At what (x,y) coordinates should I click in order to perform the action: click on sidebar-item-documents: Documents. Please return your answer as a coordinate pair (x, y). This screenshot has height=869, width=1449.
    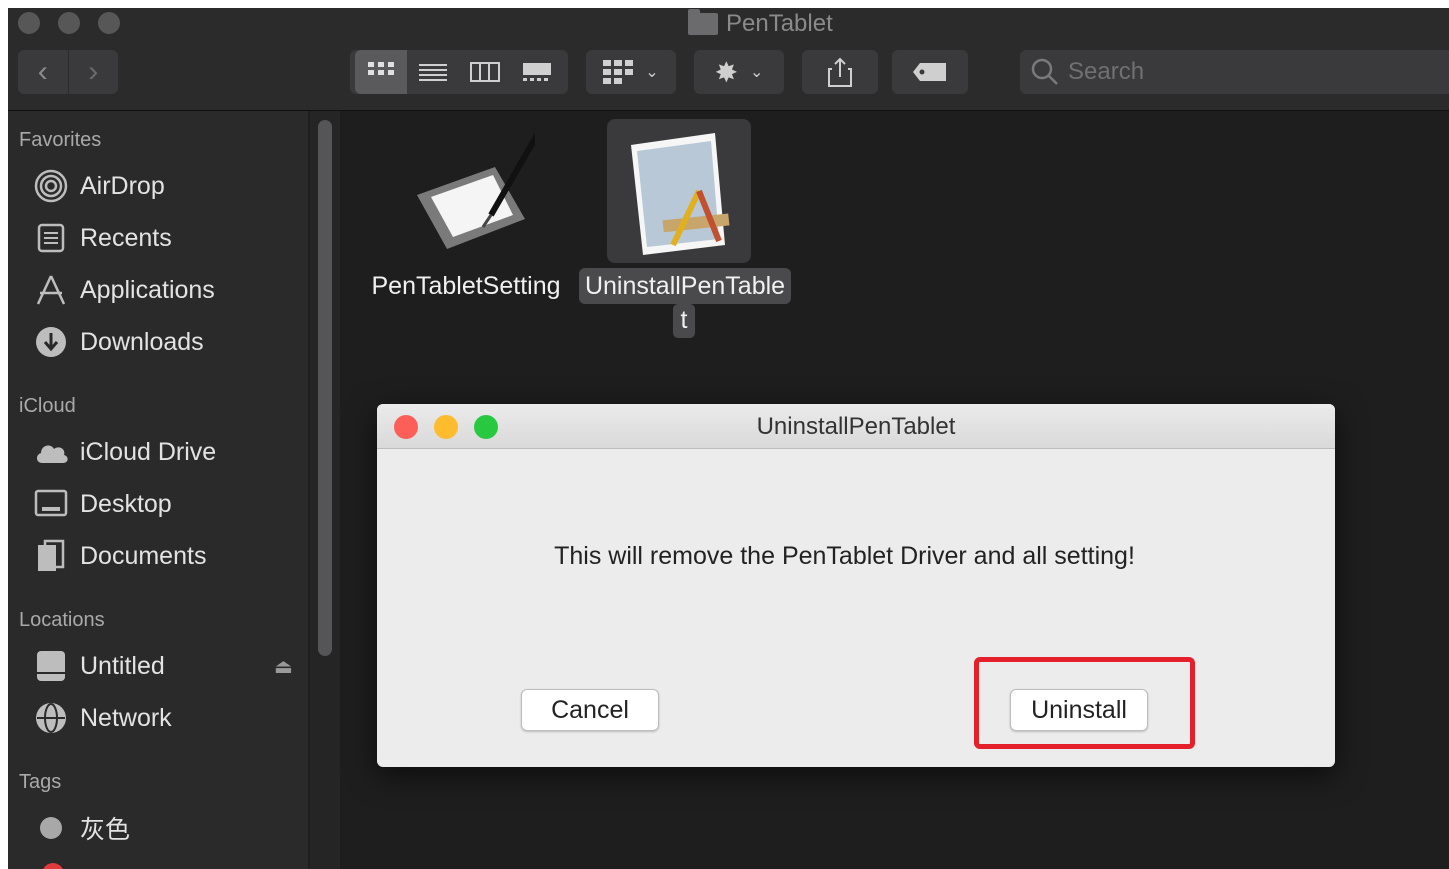
    Looking at the image, I should click on (120, 556).